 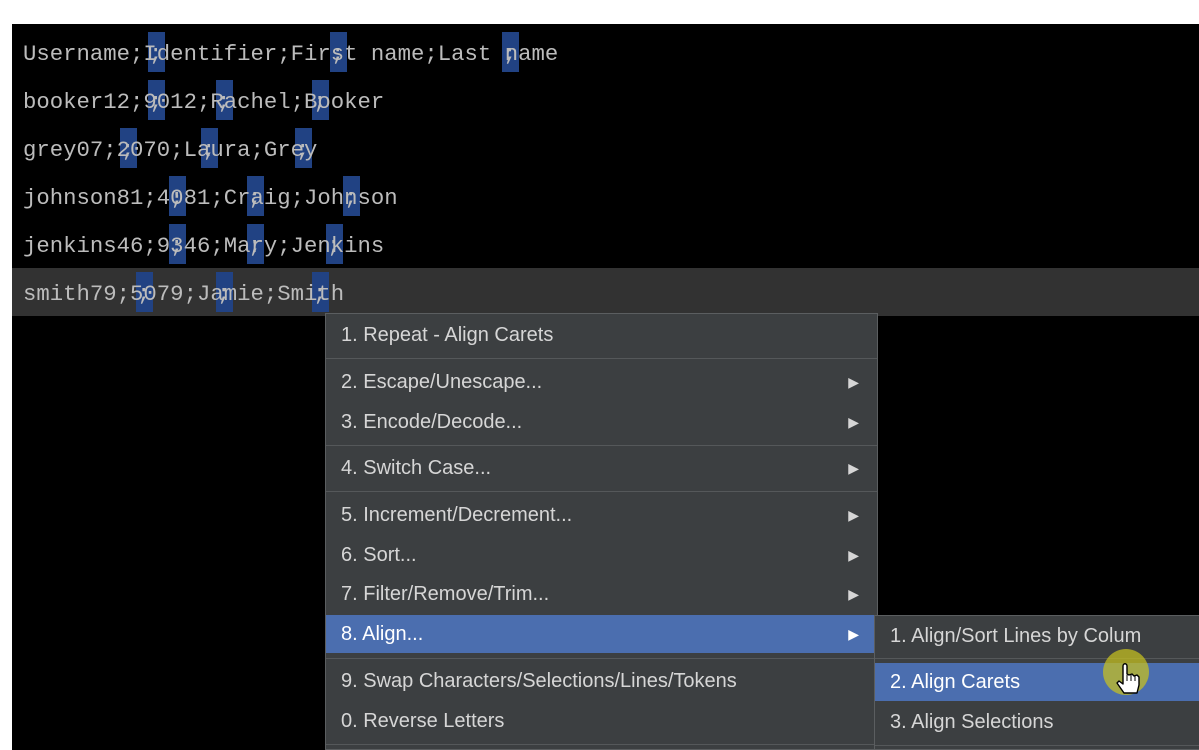 I want to click on line-text: grey07;2070;Laura;Grey, so click(x=170, y=150).